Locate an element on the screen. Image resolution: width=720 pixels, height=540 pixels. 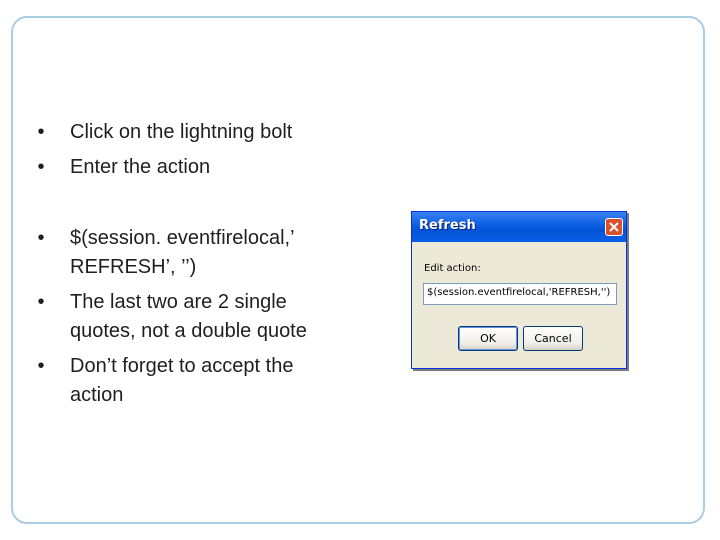
action-input: $(session.eventfirelocal,'REFRESH,'') is located at coordinates (520, 294).